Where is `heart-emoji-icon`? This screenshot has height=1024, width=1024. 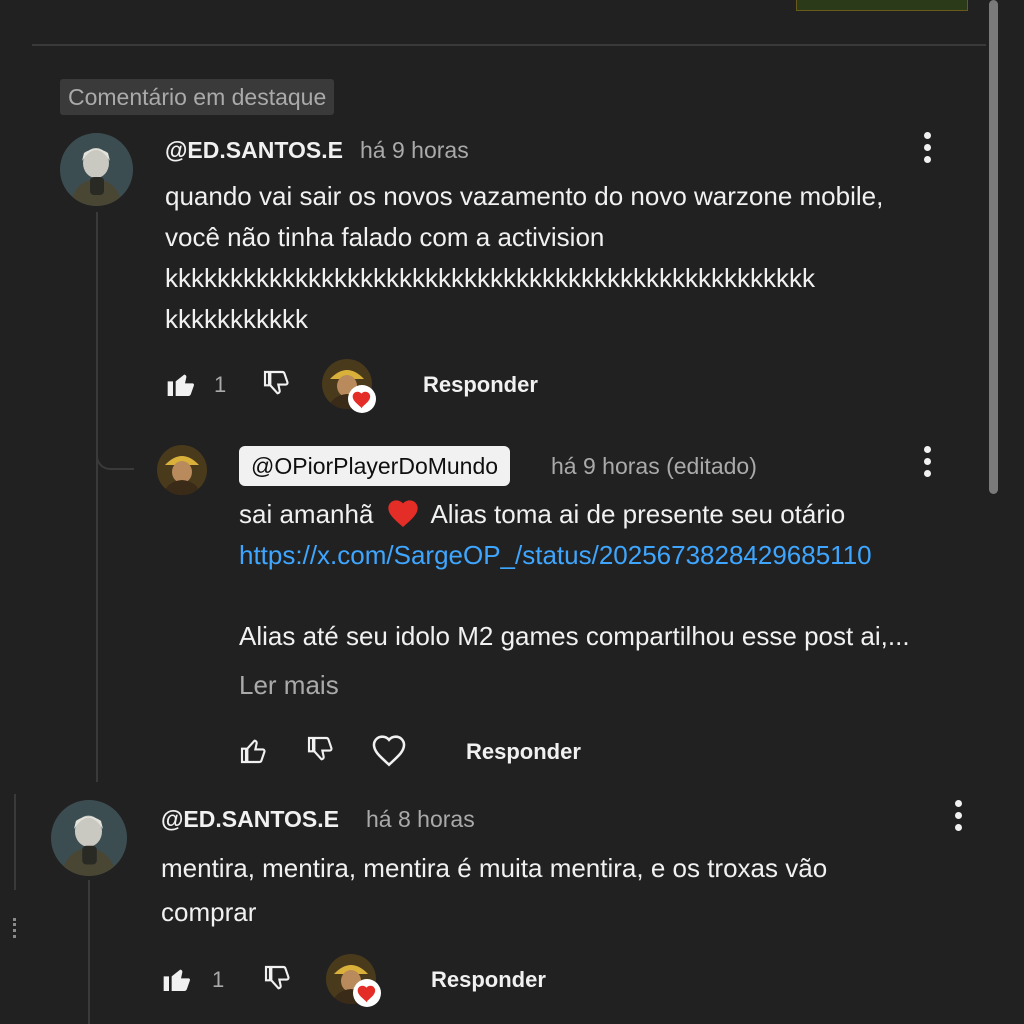
heart-emoji-icon is located at coordinates (403, 519).